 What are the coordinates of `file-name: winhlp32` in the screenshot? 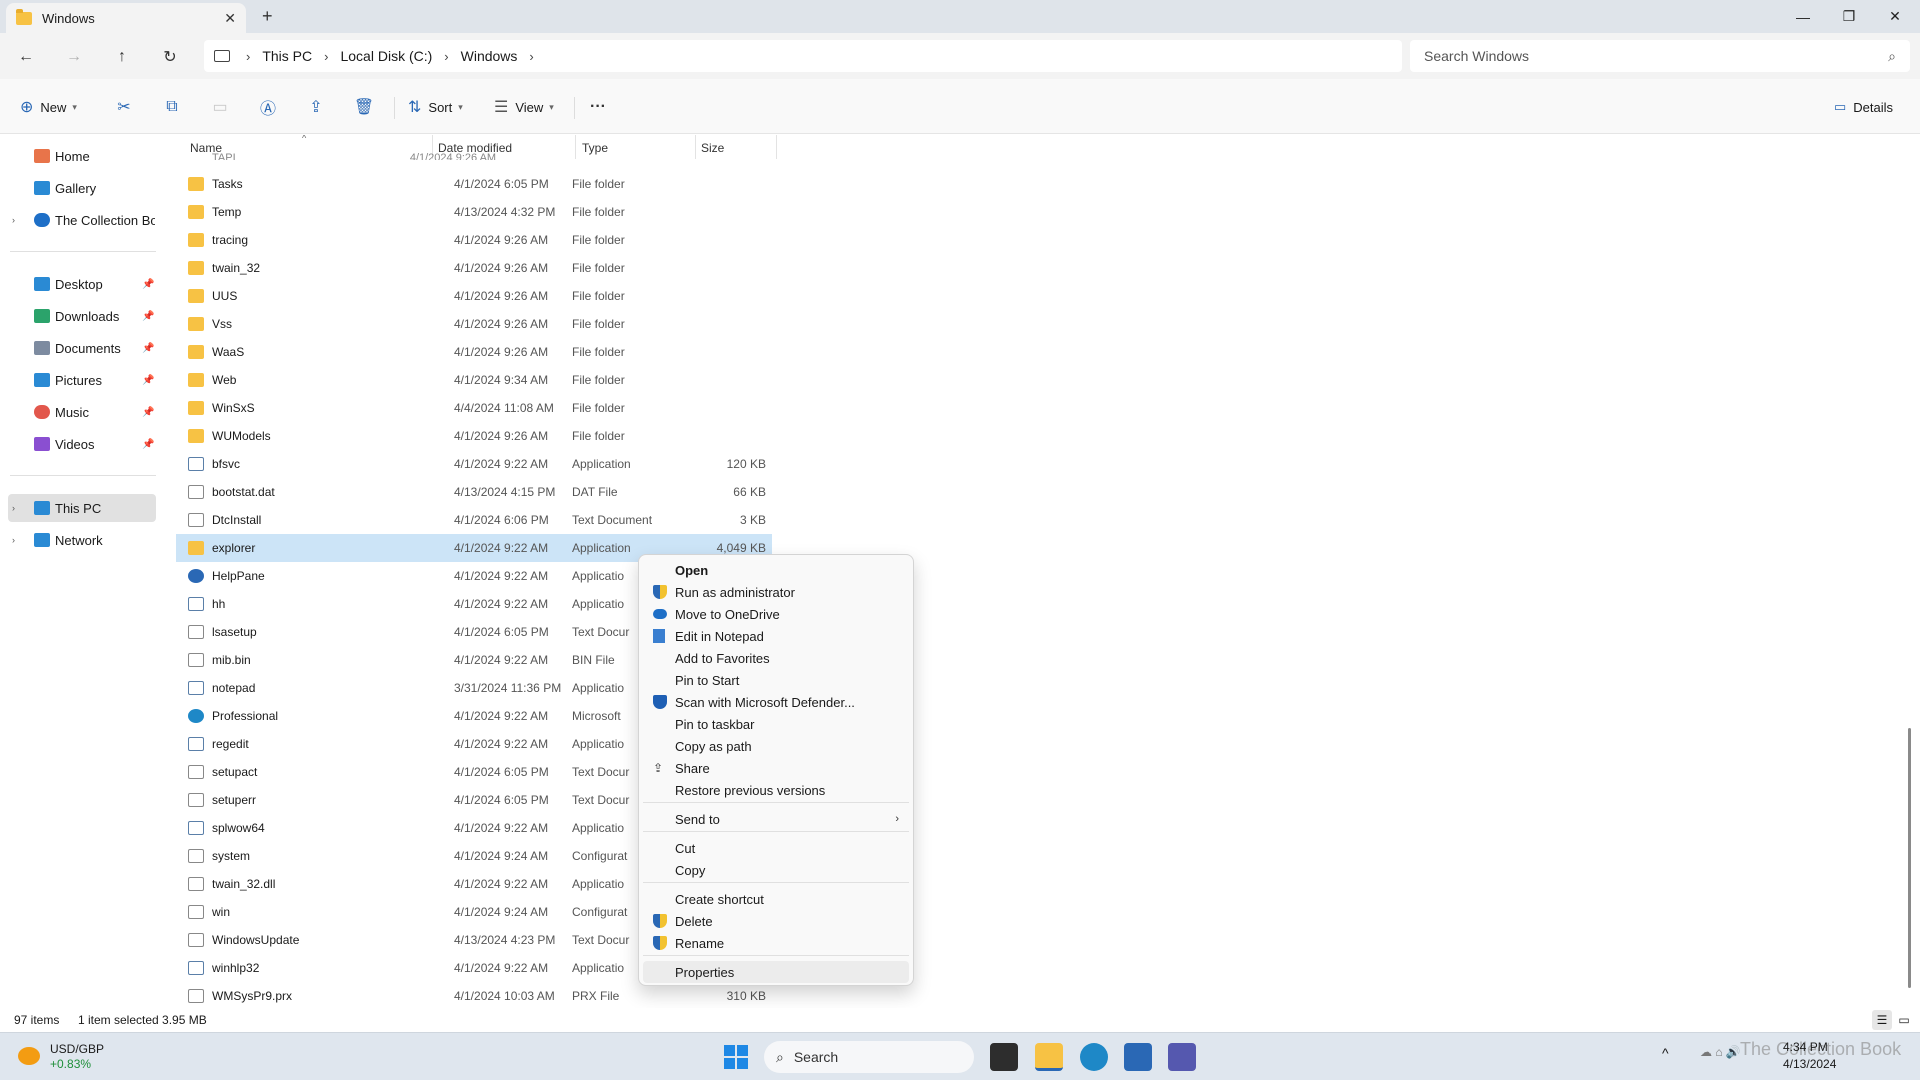 It's located at (236, 968).